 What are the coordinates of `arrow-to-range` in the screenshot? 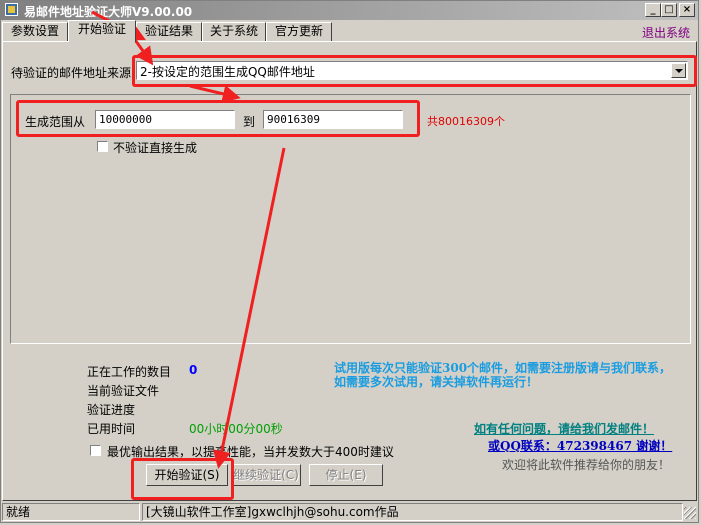 It's located at (215, 93).